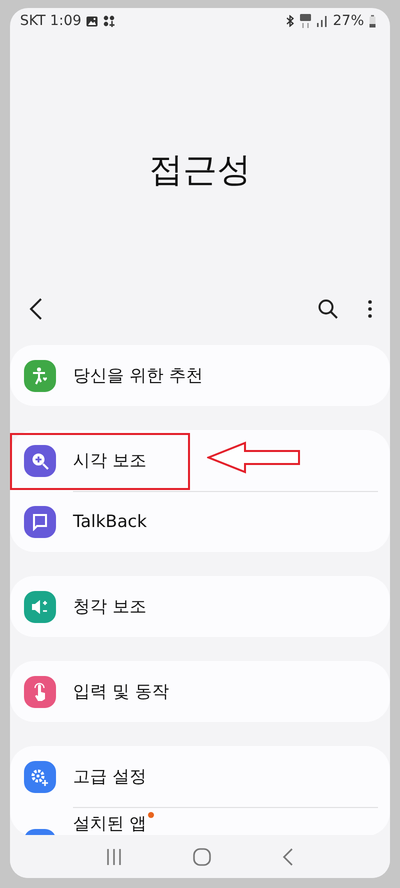  Describe the element at coordinates (370, 309) in the screenshot. I see `more-icon` at that location.